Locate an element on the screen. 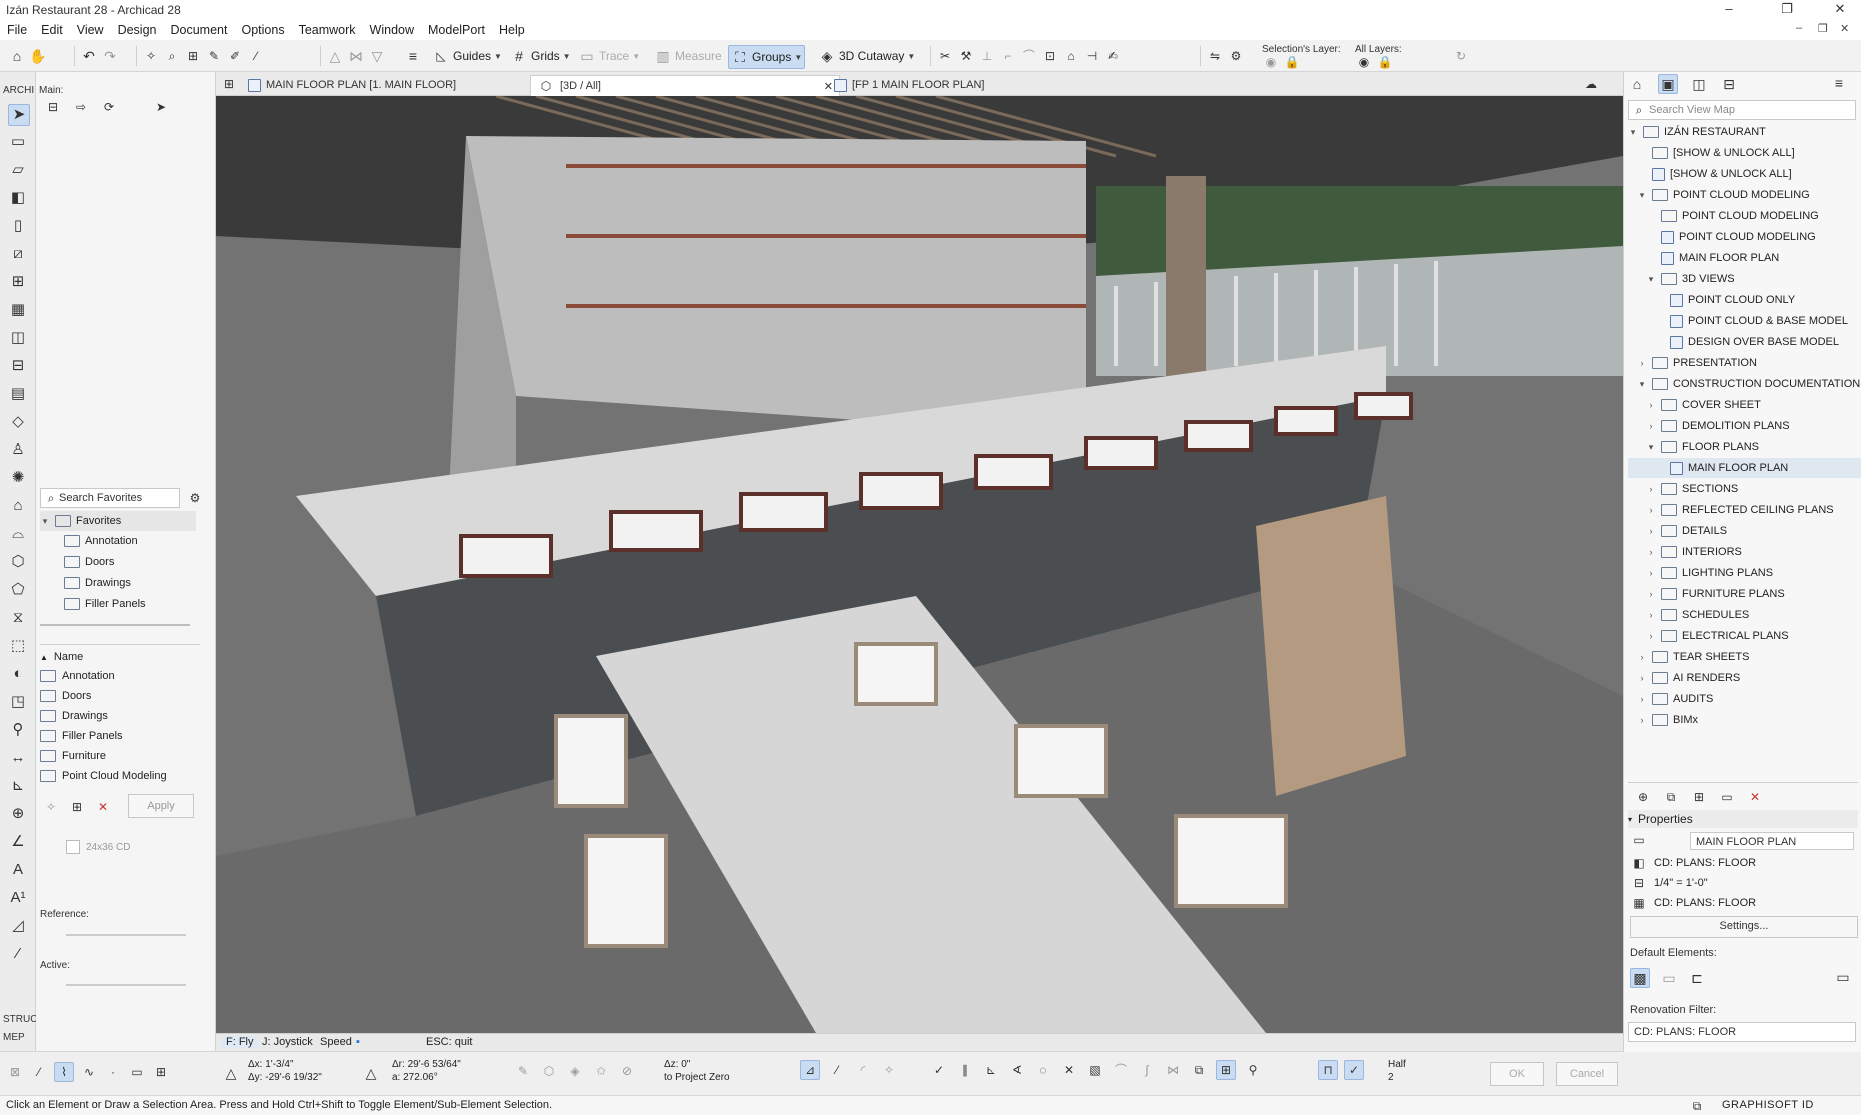 Image resolution: width=1861 pixels, height=1115 pixels. menu-view: View is located at coordinates (90, 30).